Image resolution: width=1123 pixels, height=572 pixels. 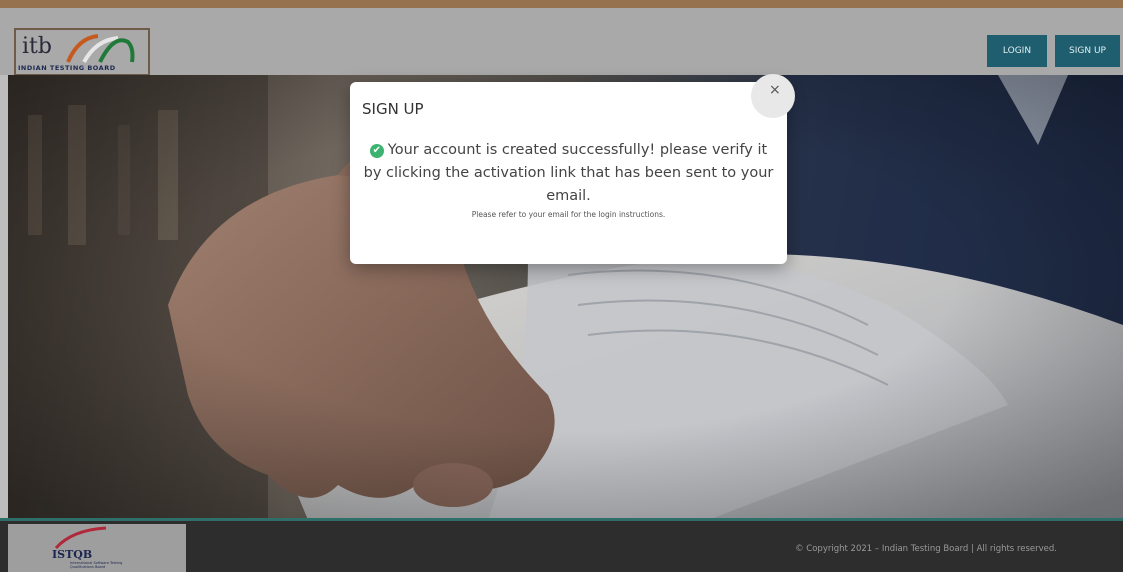 I want to click on istqb-logo-text: ISTQB, so click(x=72, y=554).